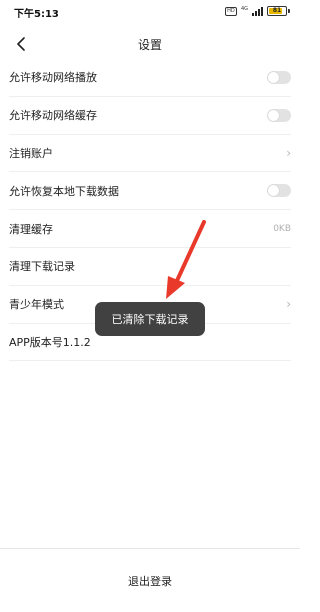 This screenshot has height=612, width=320. I want to click on settings-row: 允许恢复本地下载数据, so click(150, 191).